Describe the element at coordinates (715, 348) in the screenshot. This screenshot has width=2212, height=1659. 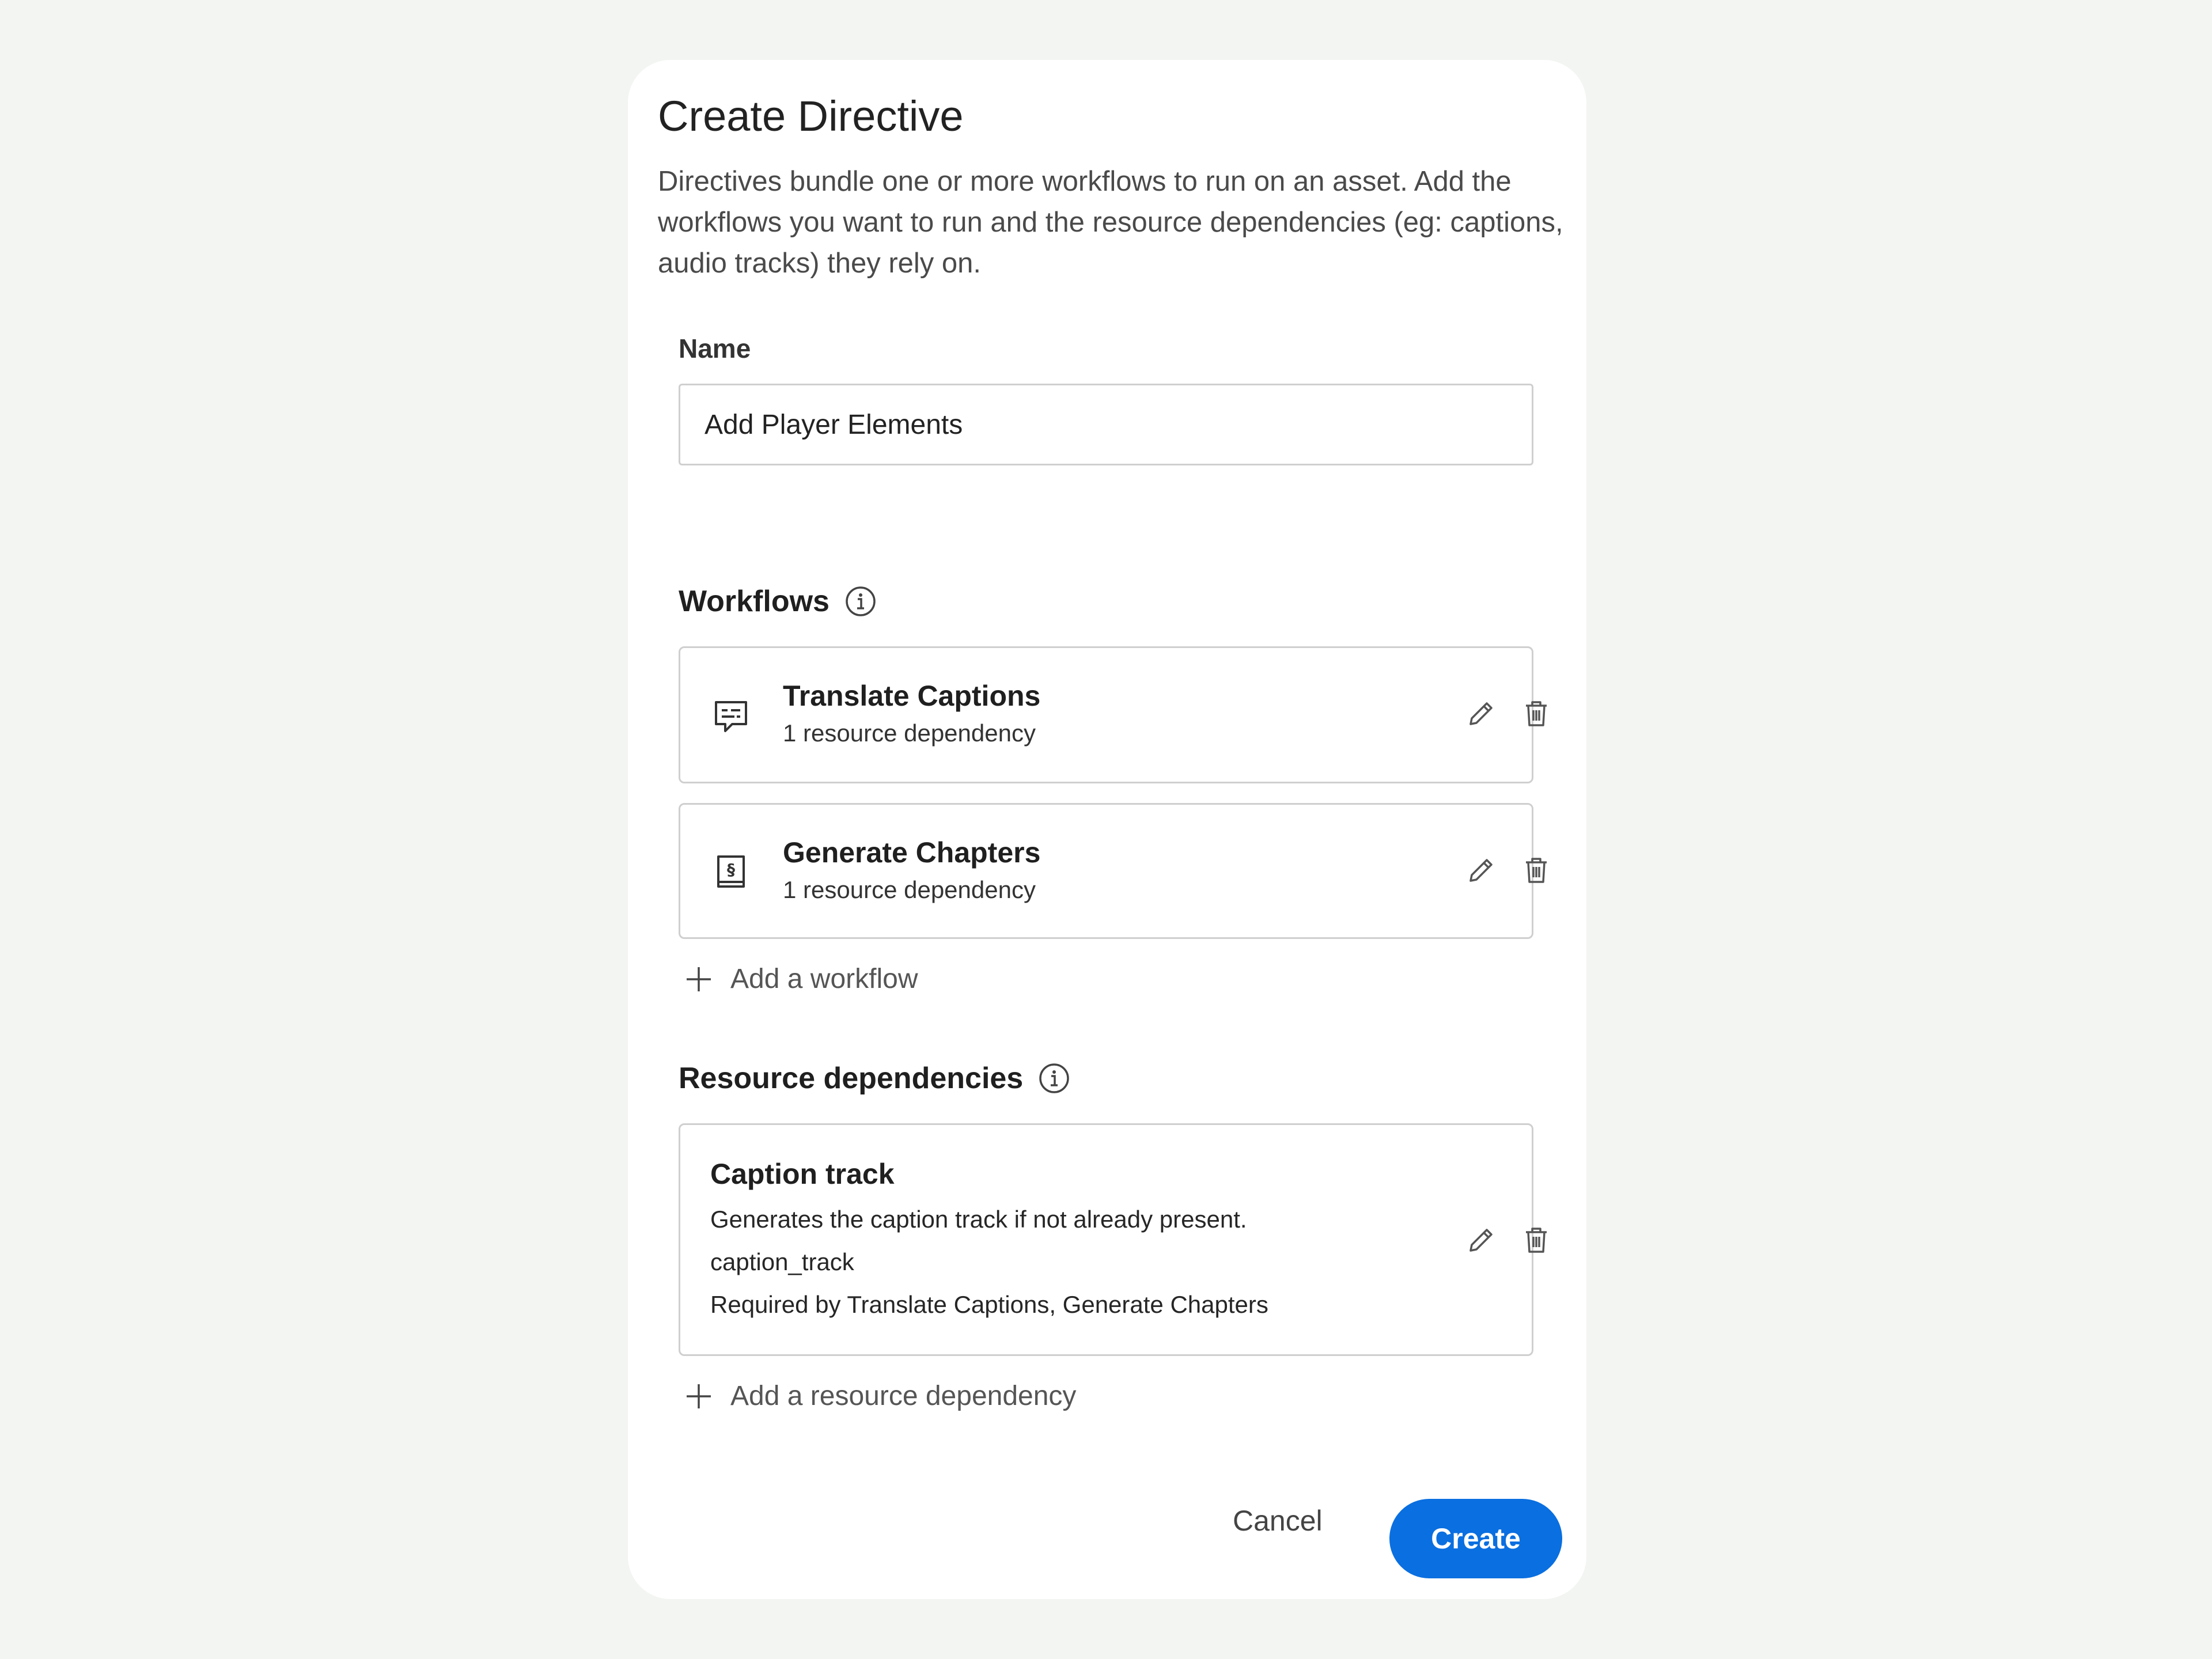
I see `name-label: Name` at that location.